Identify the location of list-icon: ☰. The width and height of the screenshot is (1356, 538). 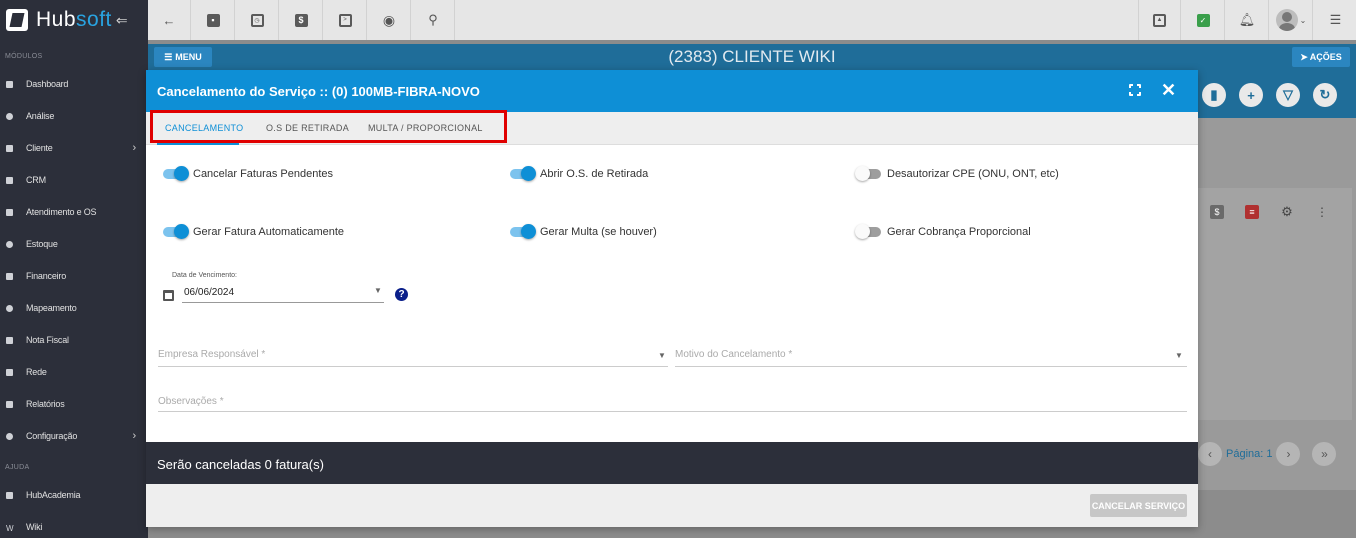
(1335, 19).